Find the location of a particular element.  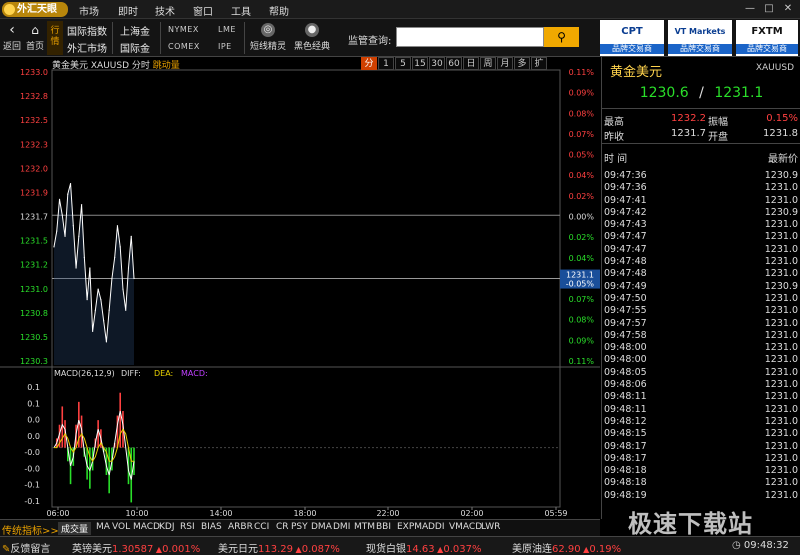

indicator-16: DDI is located at coordinates (436, 527).